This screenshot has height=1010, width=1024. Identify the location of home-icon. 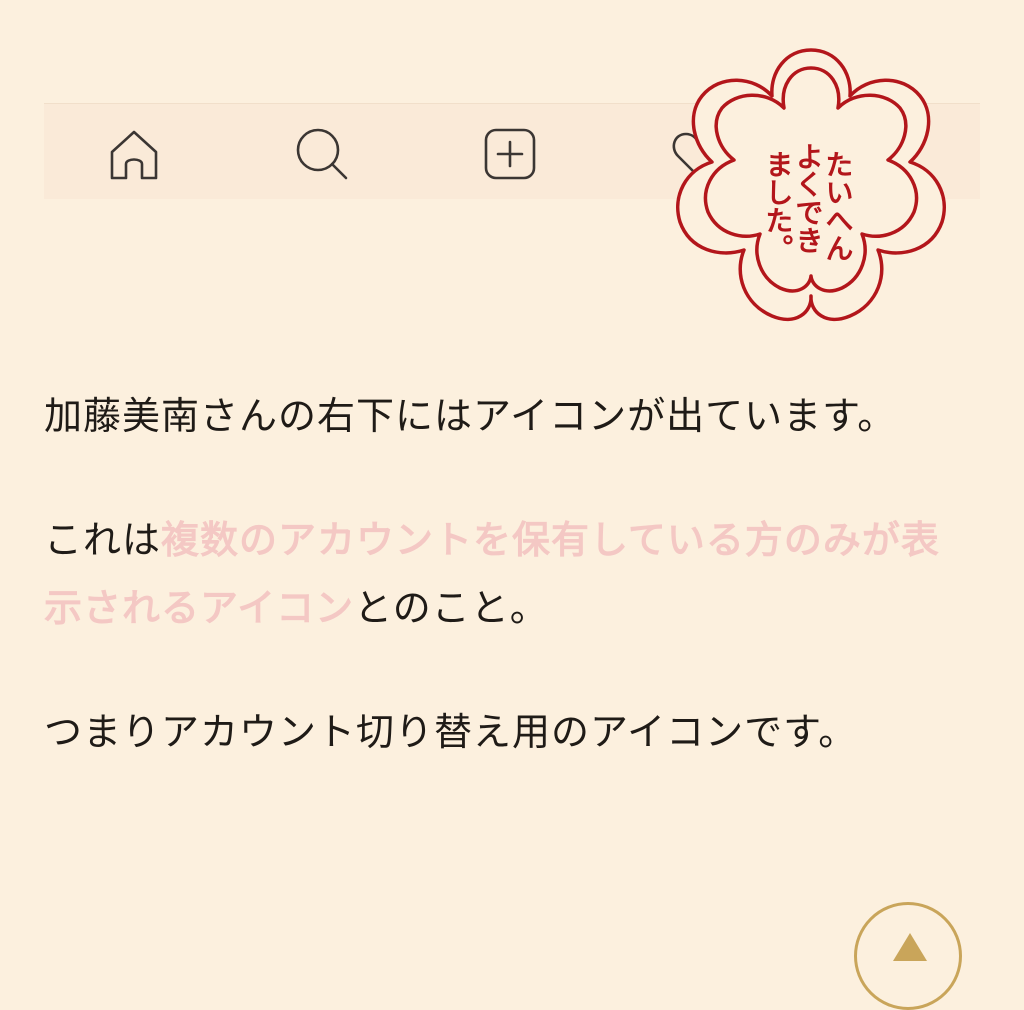
(134, 154).